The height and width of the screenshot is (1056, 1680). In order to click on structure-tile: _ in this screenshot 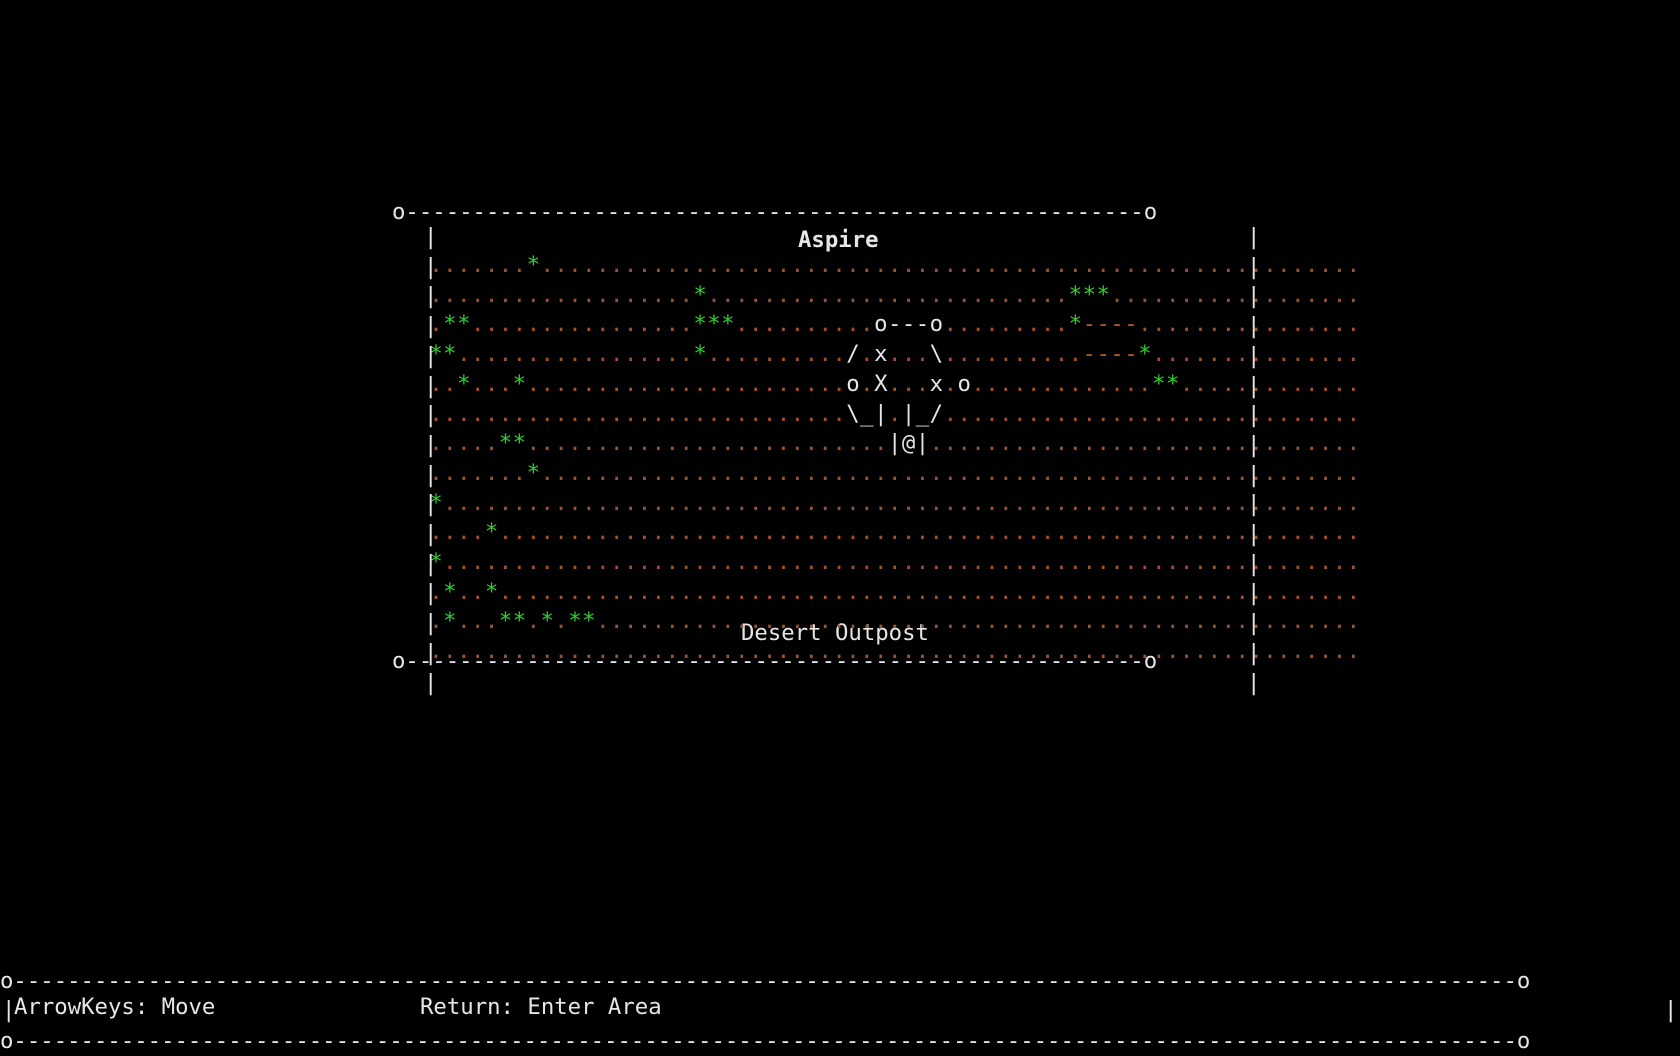, I will do `click(867, 413)`.